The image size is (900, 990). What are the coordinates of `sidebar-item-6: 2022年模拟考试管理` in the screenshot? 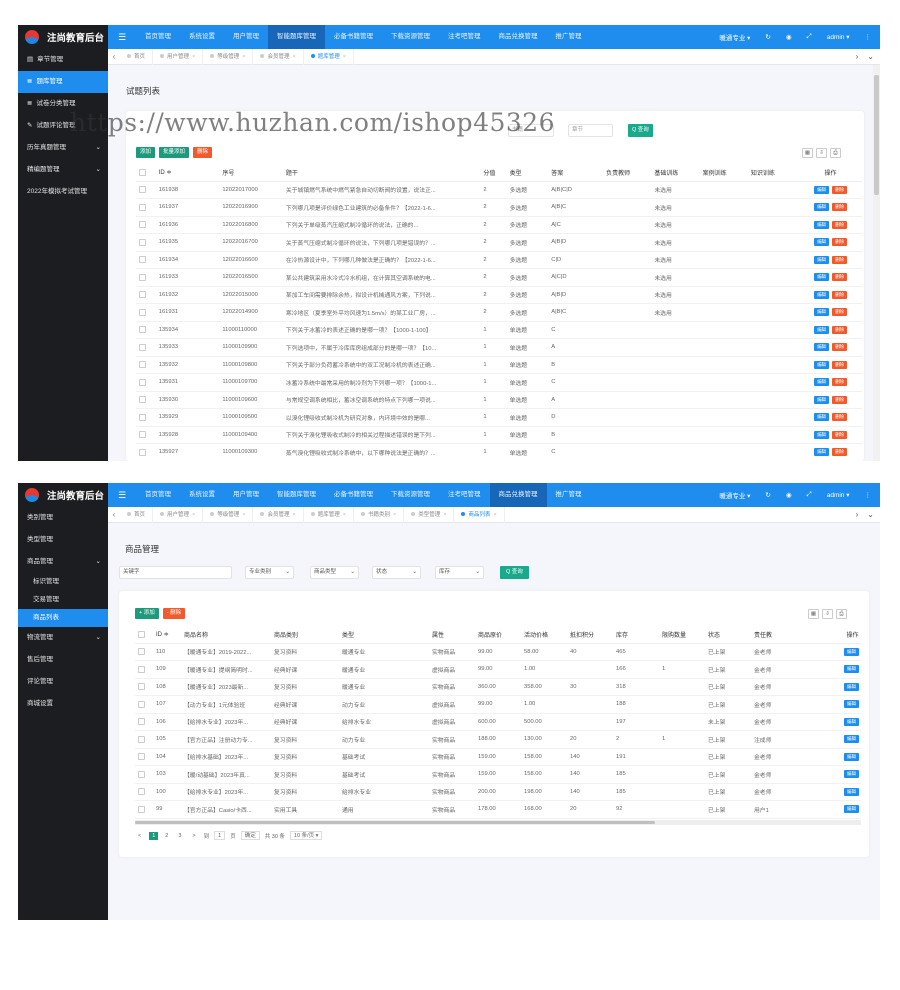 It's located at (63, 192).